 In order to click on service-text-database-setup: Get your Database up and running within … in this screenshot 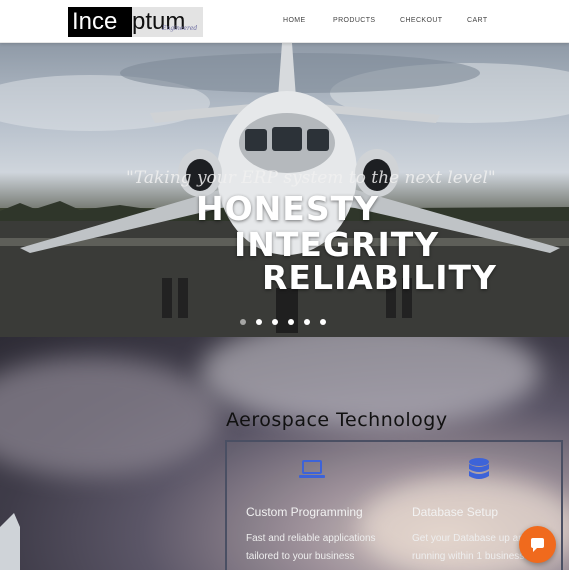, I will do `click(470, 548)`.